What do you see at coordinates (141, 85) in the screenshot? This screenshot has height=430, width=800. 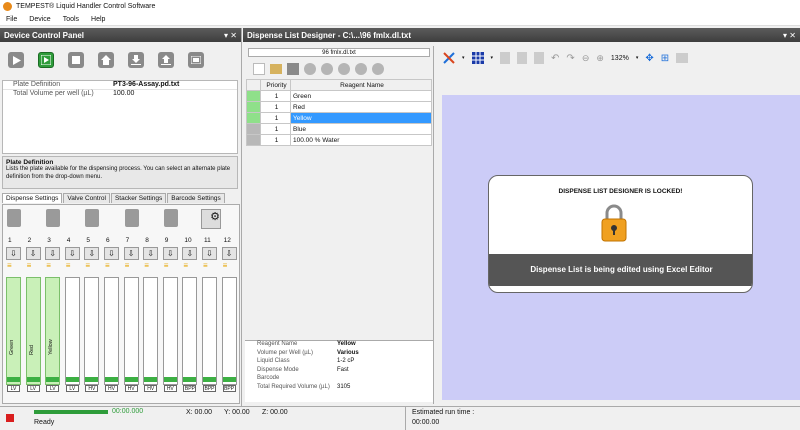 I see `property-value: PT3-96-Assay.pd.txt` at bounding box center [141, 85].